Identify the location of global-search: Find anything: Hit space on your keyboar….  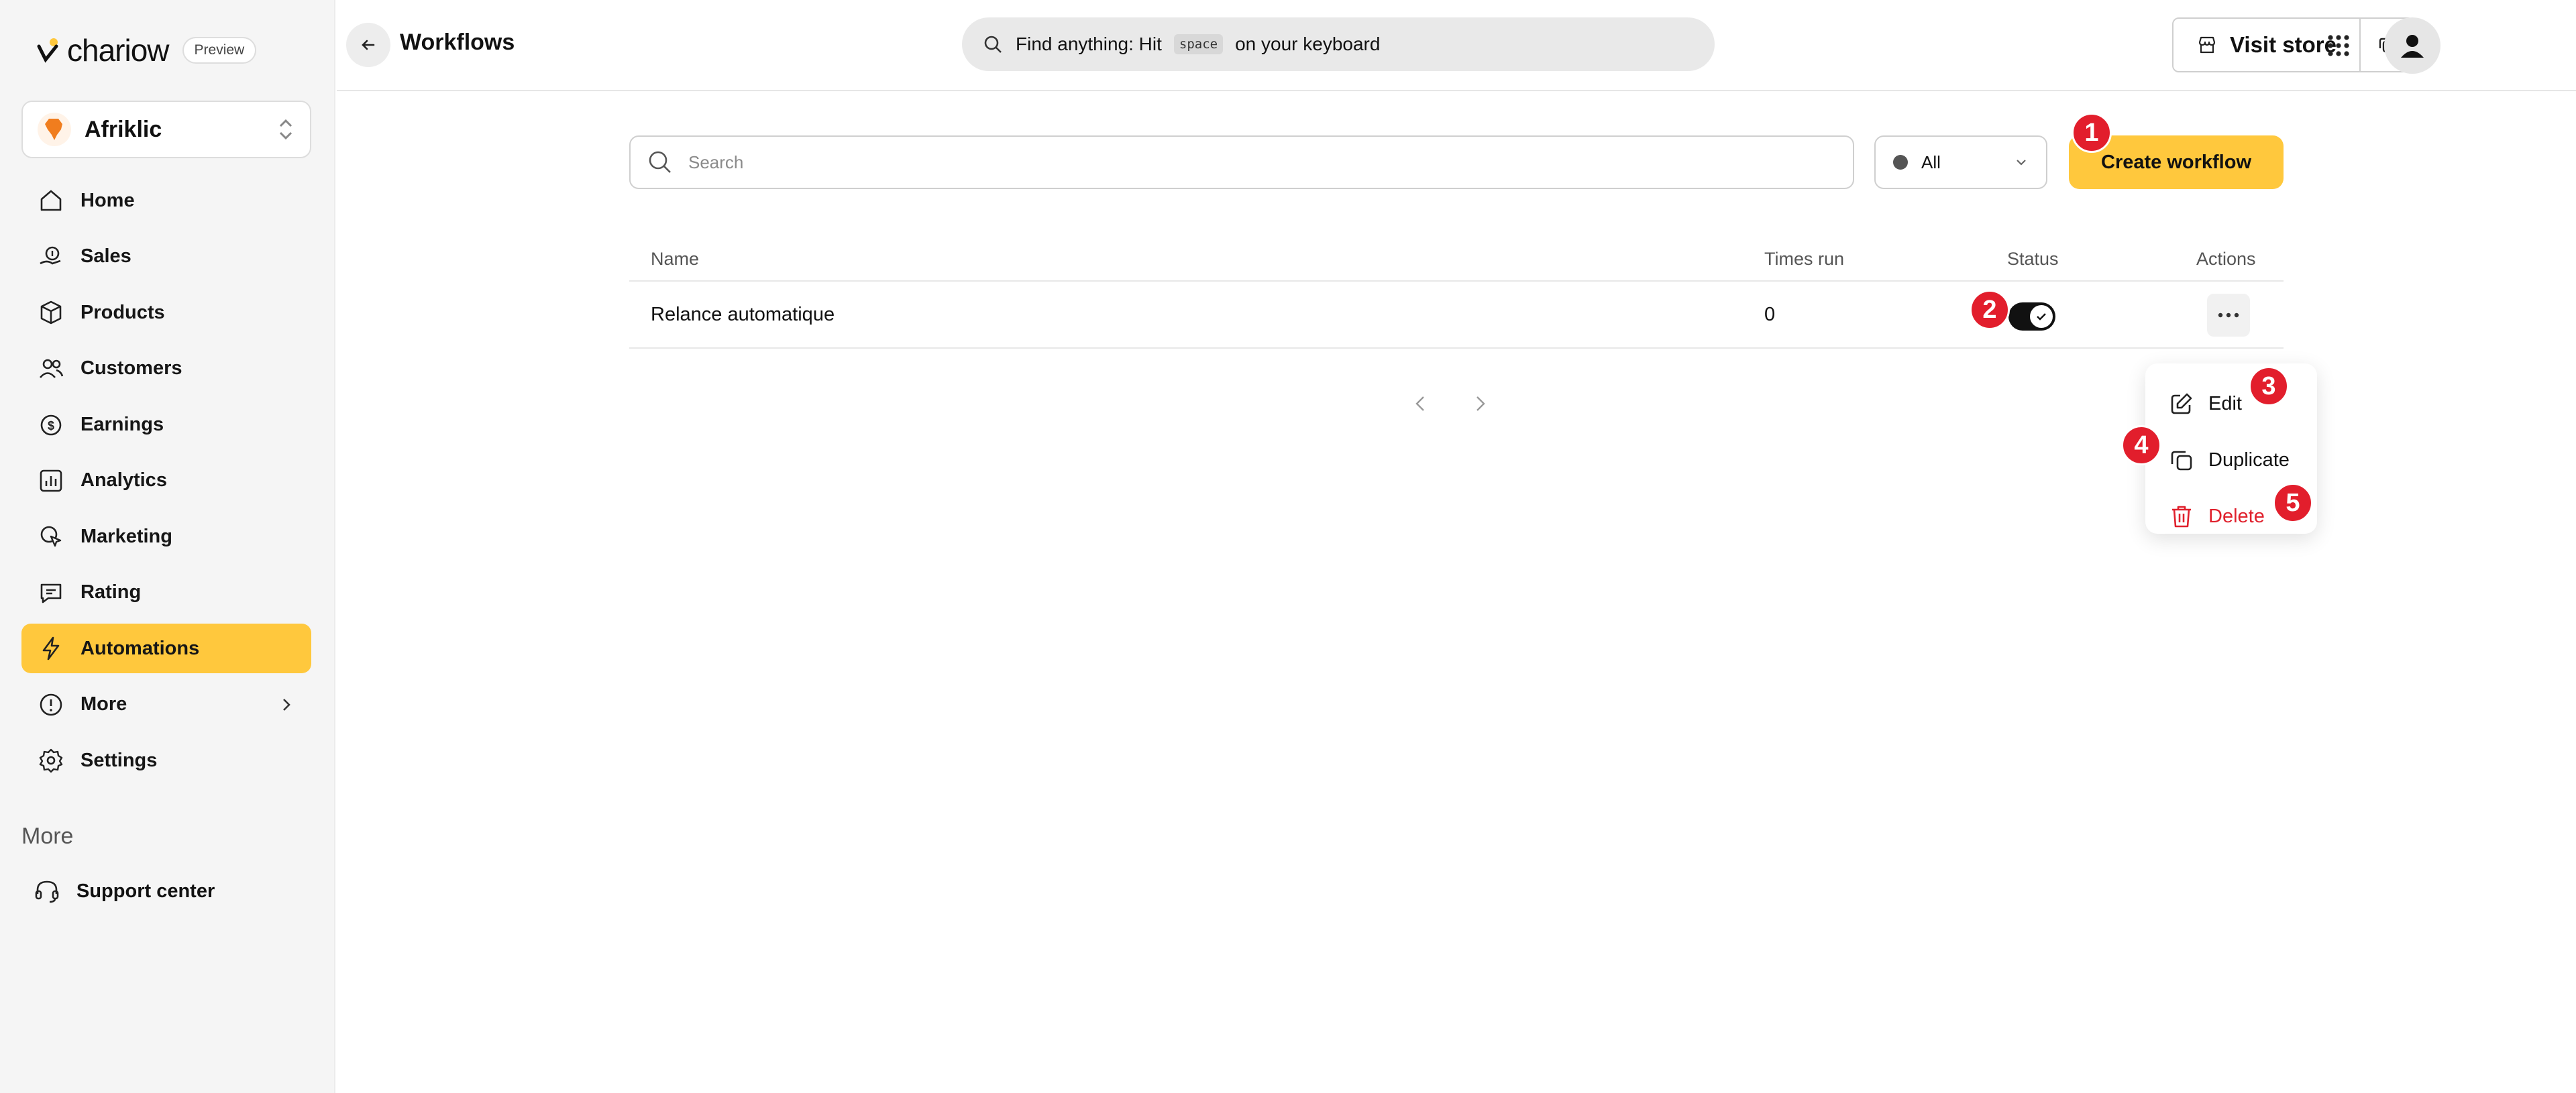
(1338, 44).